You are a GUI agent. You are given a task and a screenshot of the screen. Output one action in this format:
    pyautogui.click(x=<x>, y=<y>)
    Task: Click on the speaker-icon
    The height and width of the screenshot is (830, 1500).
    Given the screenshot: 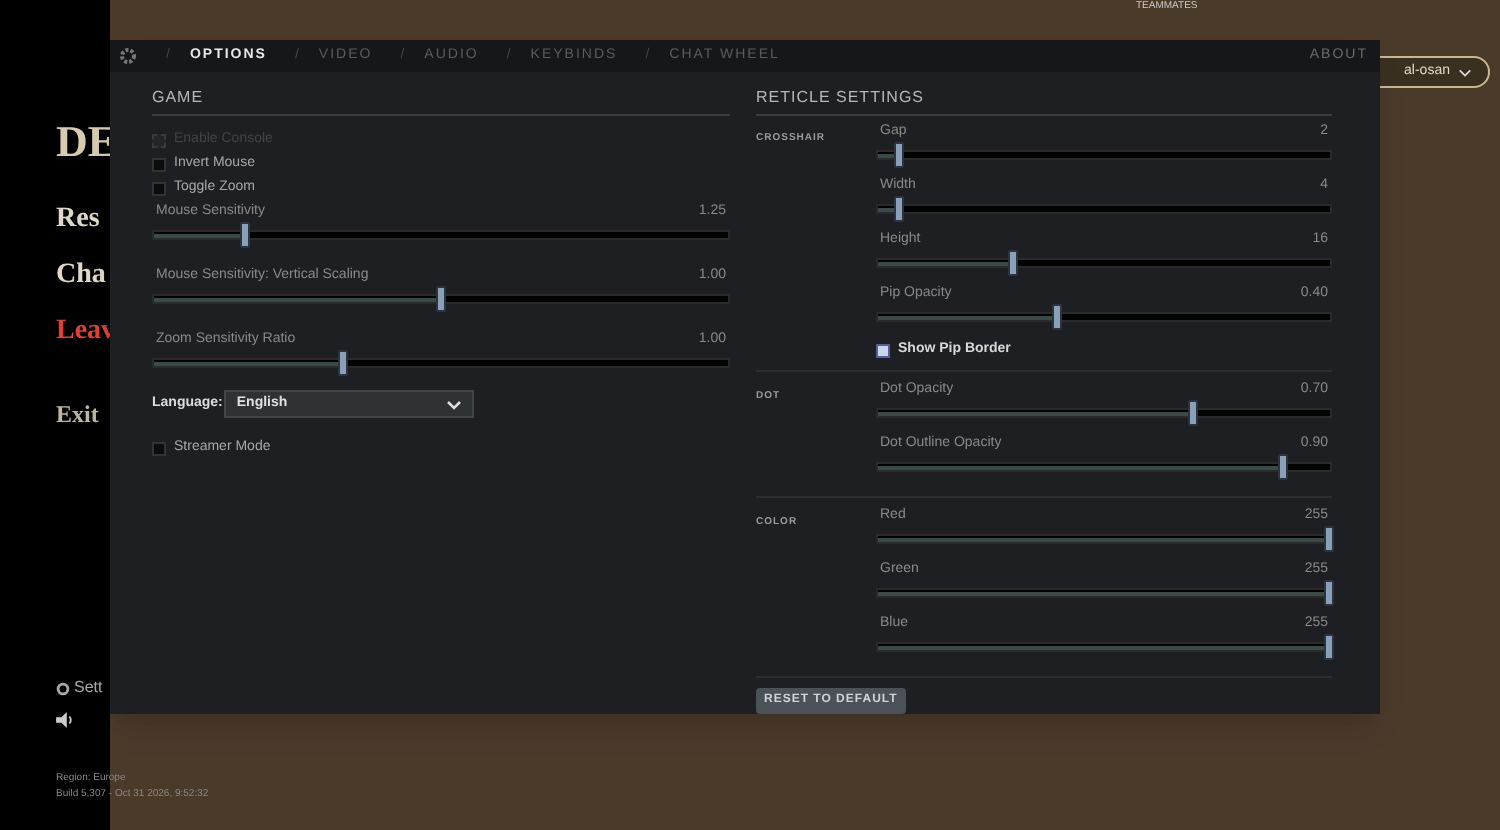 What is the action you would take?
    pyautogui.click(x=65, y=720)
    